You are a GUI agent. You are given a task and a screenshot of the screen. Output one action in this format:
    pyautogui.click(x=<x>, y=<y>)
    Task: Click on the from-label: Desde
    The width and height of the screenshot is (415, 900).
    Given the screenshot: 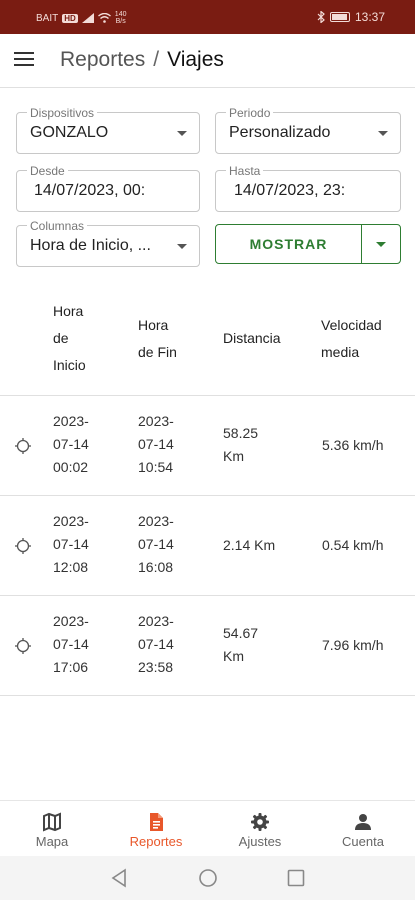 What is the action you would take?
    pyautogui.click(x=47, y=171)
    